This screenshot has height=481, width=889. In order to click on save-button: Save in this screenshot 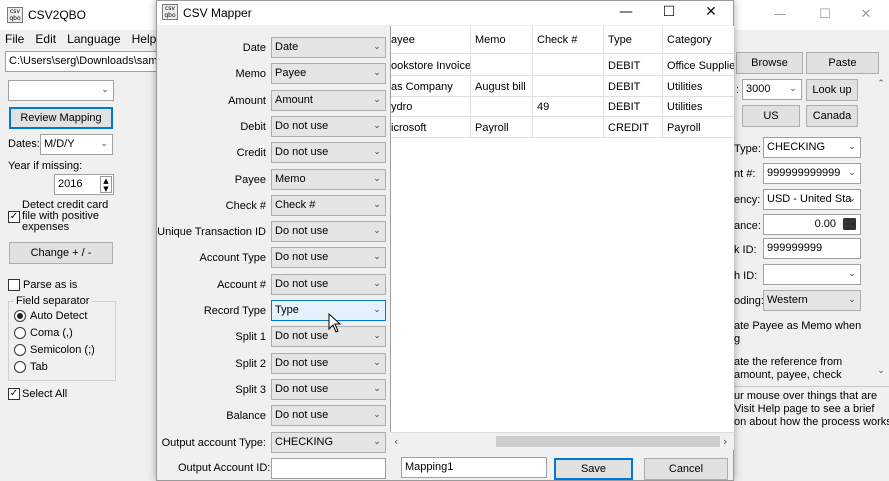, I will do `click(593, 469)`.